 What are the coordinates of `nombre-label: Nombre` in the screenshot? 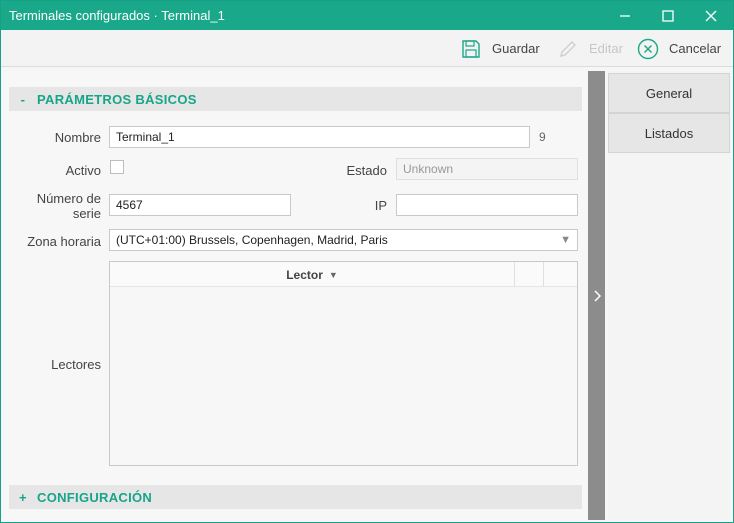 It's located at (77, 137).